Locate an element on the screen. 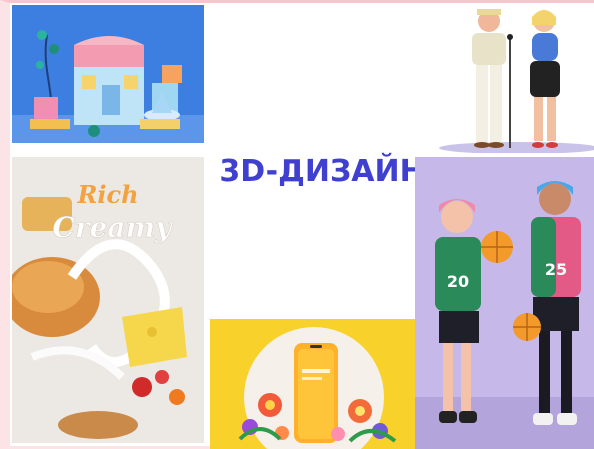 Image resolution: width=594 pixels, height=449 pixels. phone-flowers-image is located at coordinates (314, 384).